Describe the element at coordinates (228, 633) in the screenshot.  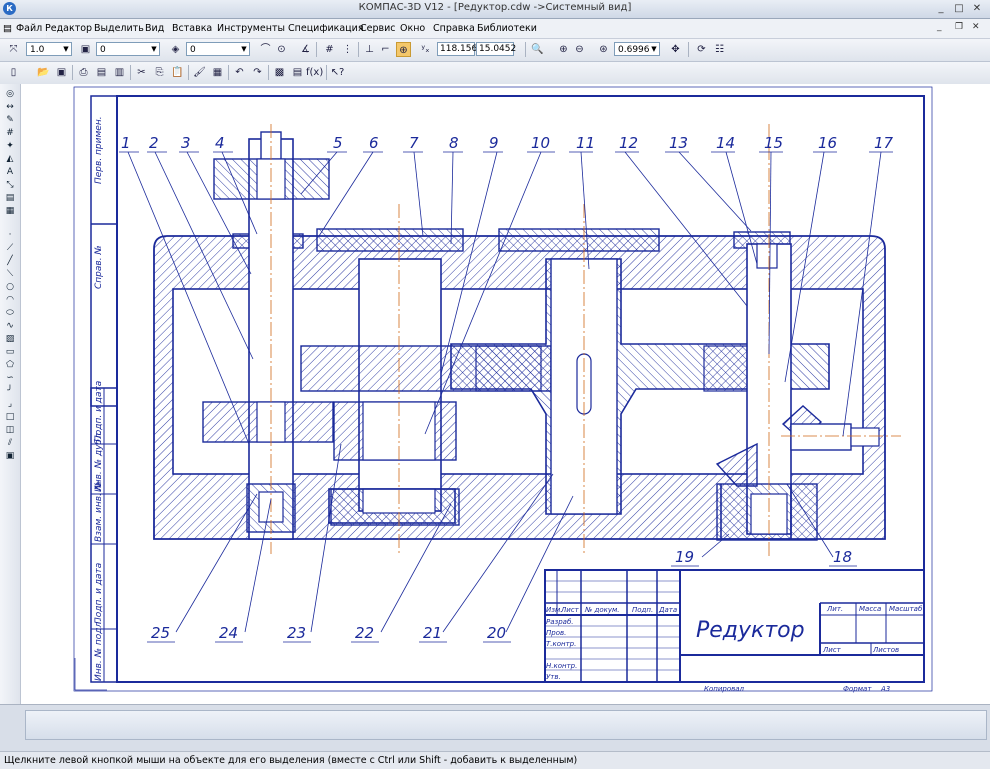
I see `callout-24: 24` at that location.